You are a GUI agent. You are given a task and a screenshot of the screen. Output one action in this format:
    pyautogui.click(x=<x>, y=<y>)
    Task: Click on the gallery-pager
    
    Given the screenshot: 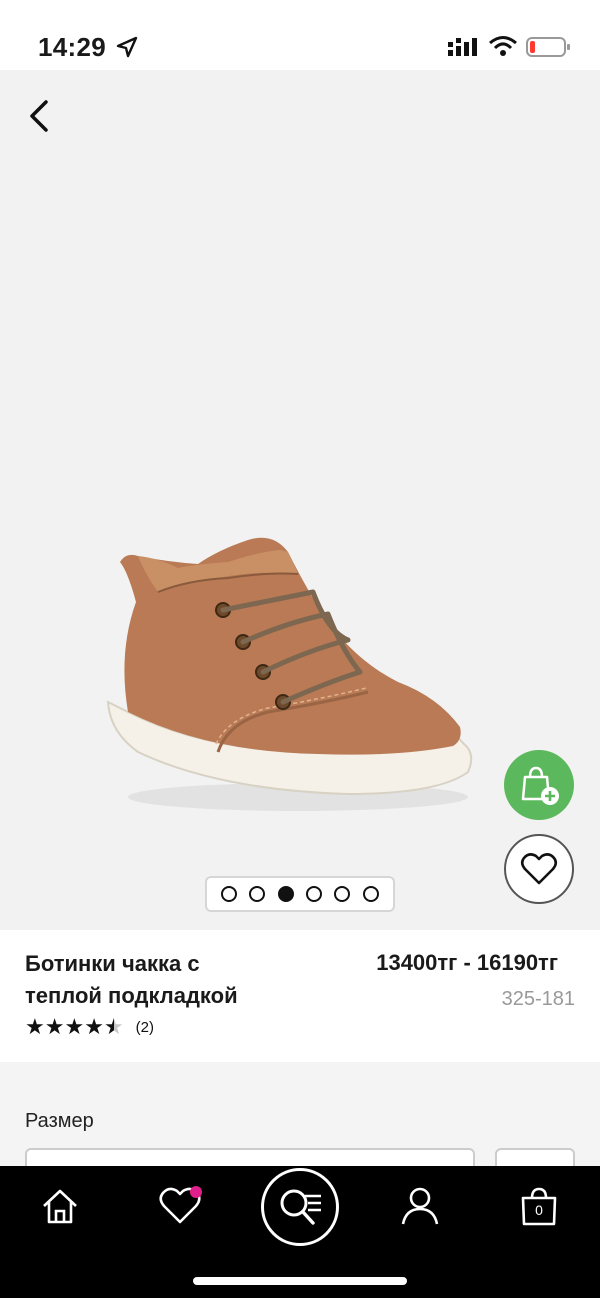 What is the action you would take?
    pyautogui.click(x=300, y=894)
    